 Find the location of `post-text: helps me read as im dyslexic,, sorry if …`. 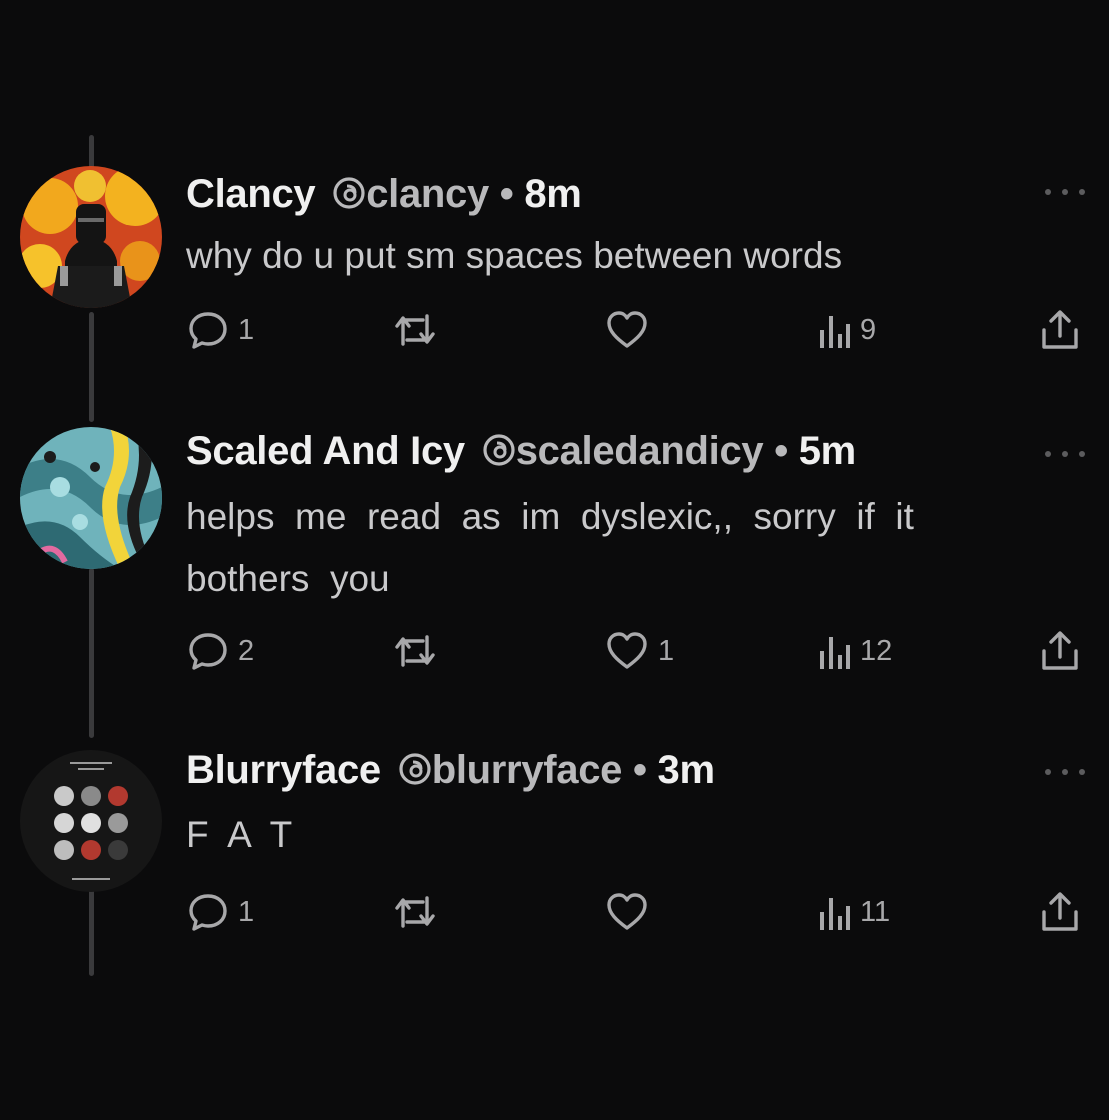

post-text: helps me read as im dyslexic,, sorry if … is located at coordinates (550, 547).